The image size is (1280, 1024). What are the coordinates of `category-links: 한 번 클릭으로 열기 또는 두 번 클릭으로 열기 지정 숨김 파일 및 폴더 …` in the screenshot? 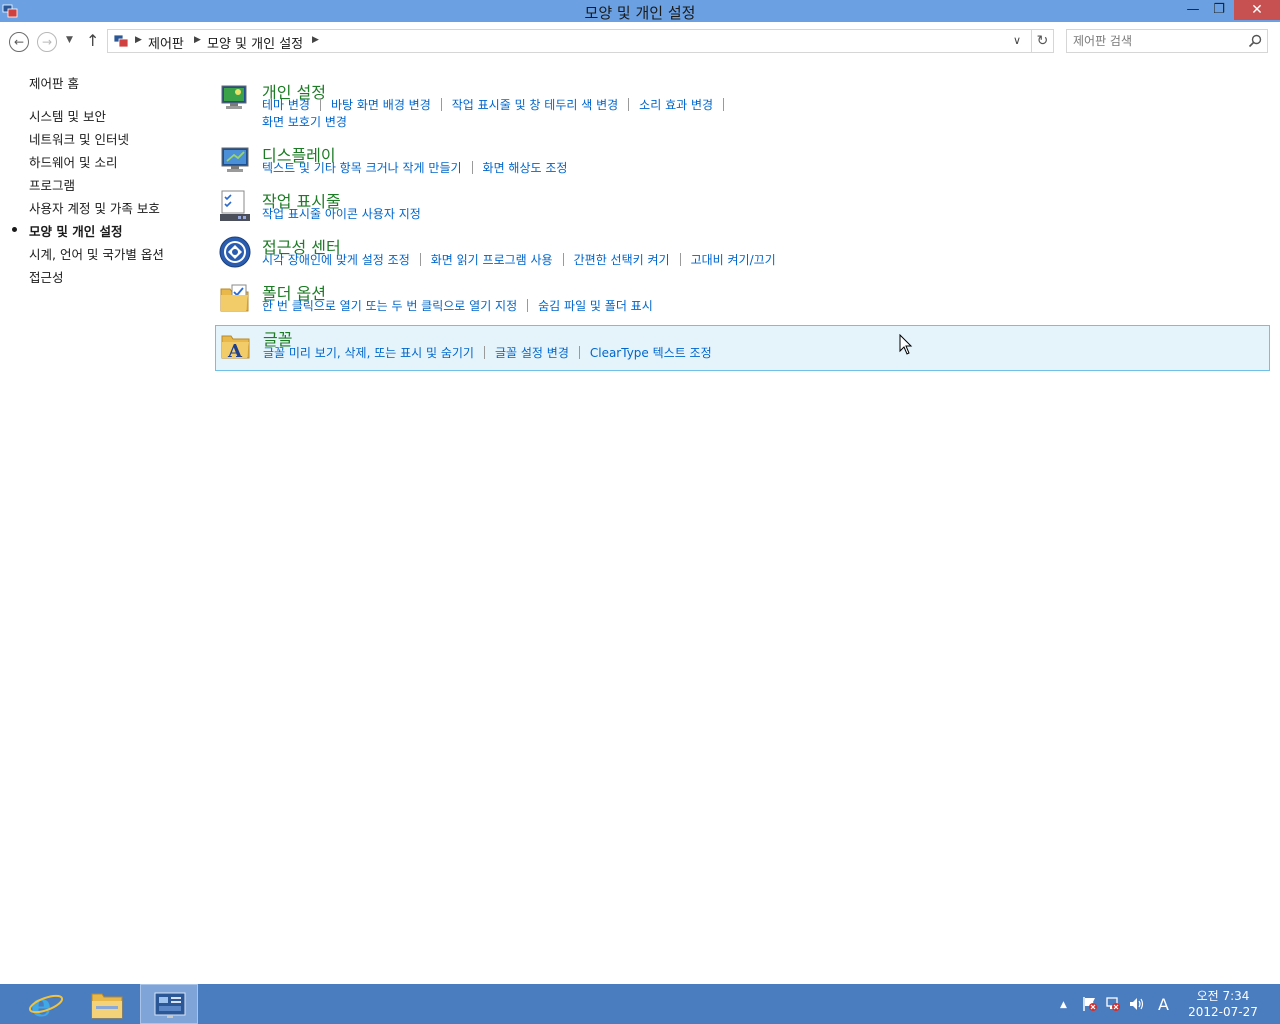 It's located at (582, 306).